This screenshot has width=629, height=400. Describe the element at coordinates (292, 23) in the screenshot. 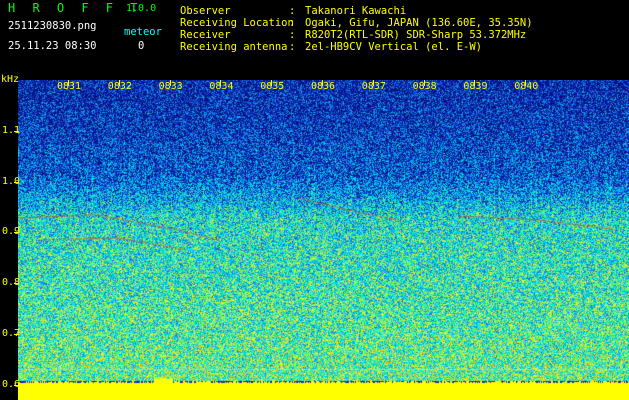

I see `field-sep-location: :` at that location.